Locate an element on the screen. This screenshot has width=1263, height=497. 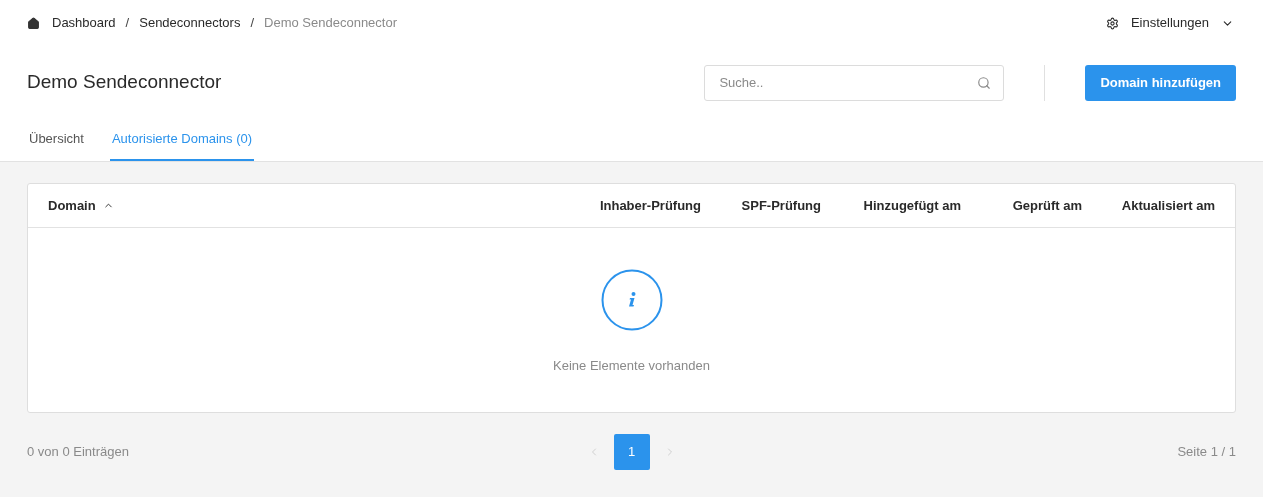
page-info: Seite 1 / 1 is located at coordinates (1206, 452).